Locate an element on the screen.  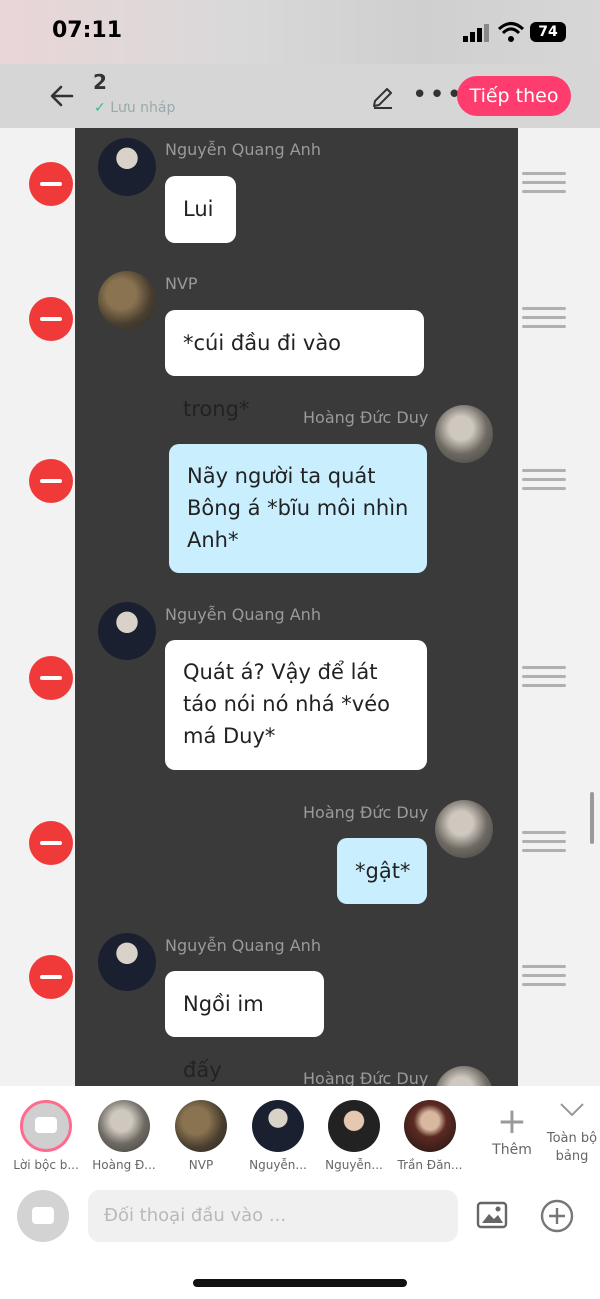
plus-icon: + is located at coordinates (512, 1121).